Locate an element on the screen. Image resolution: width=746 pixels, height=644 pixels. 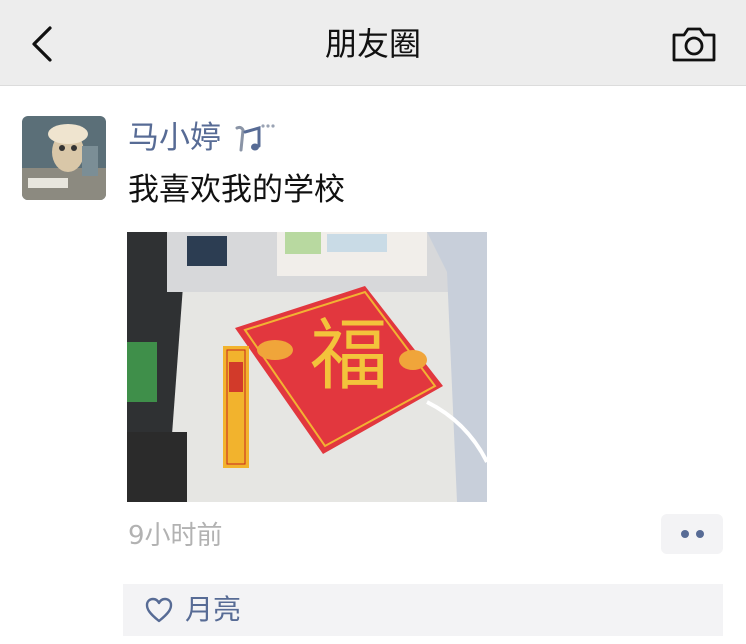
camera-icon is located at coordinates (694, 44).